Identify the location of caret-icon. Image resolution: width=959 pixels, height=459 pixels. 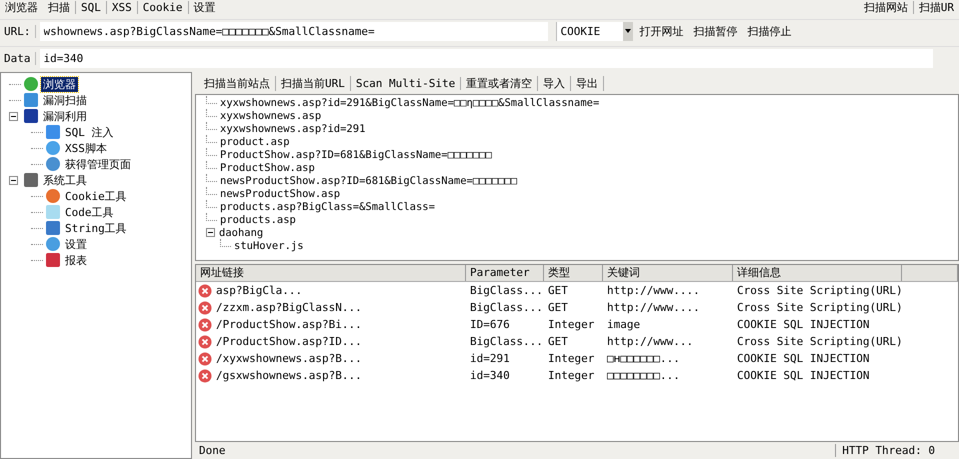
(627, 31).